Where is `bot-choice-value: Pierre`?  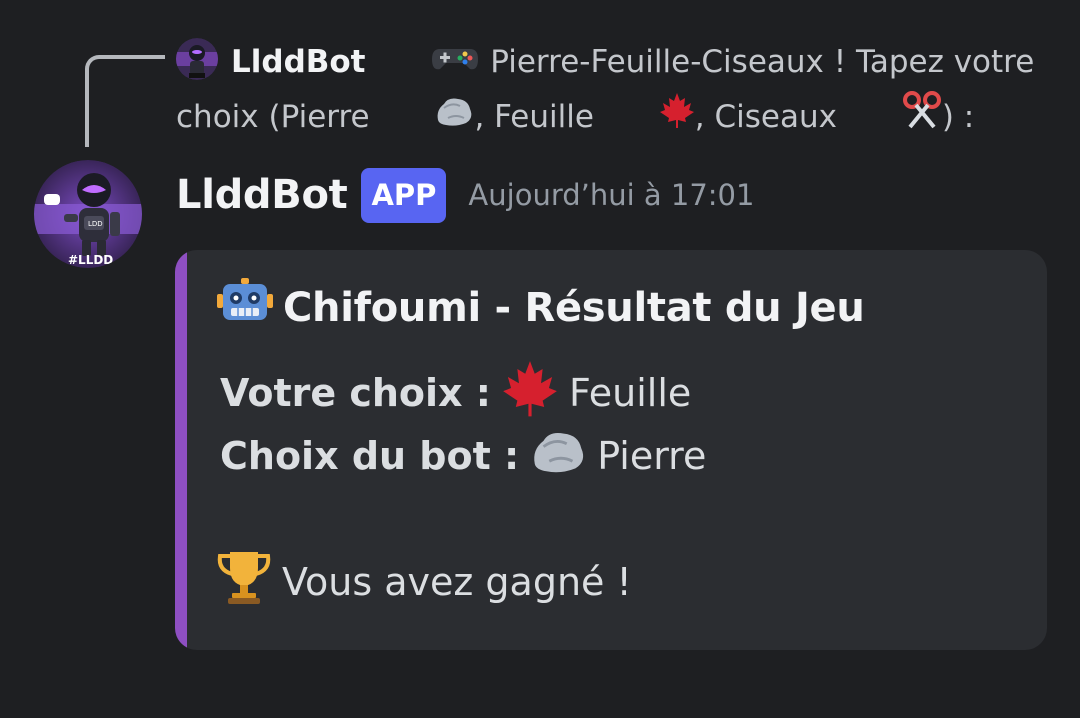 bot-choice-value: Pierre is located at coordinates (652, 455).